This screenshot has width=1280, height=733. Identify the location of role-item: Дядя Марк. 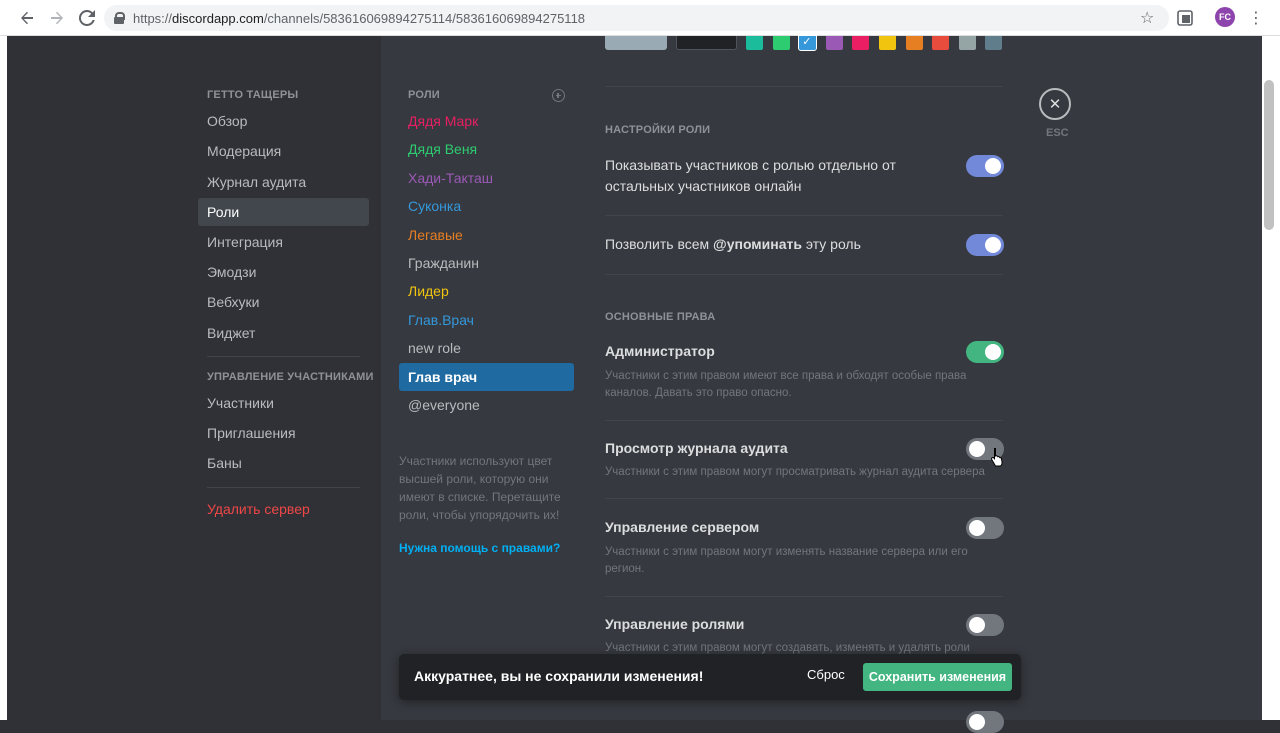
(486, 121).